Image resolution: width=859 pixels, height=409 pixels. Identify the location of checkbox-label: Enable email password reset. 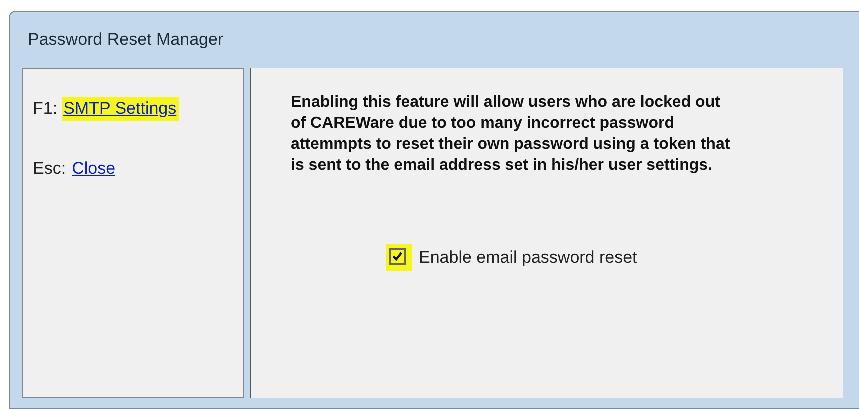
(528, 258).